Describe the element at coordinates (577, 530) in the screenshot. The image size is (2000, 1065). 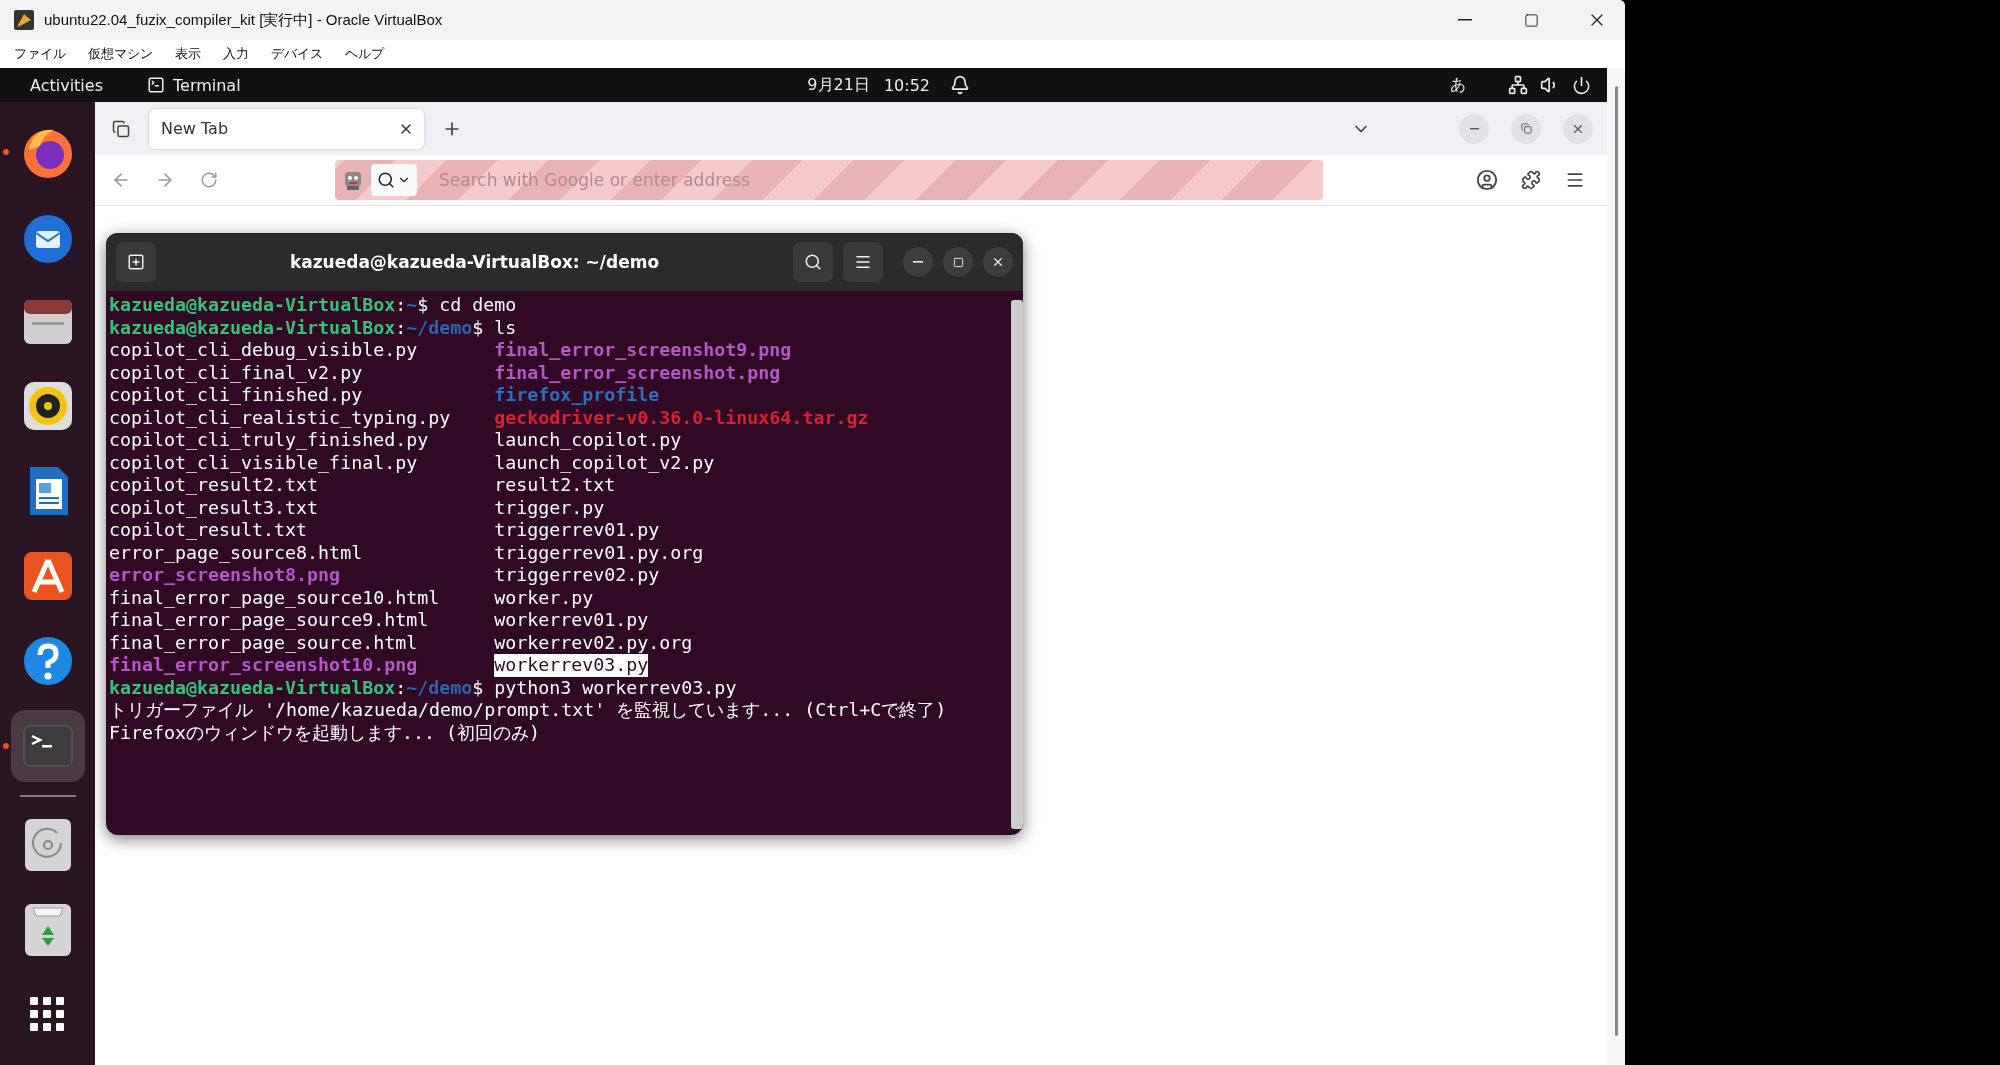
I see `file-name: triggerrev01.py` at that location.